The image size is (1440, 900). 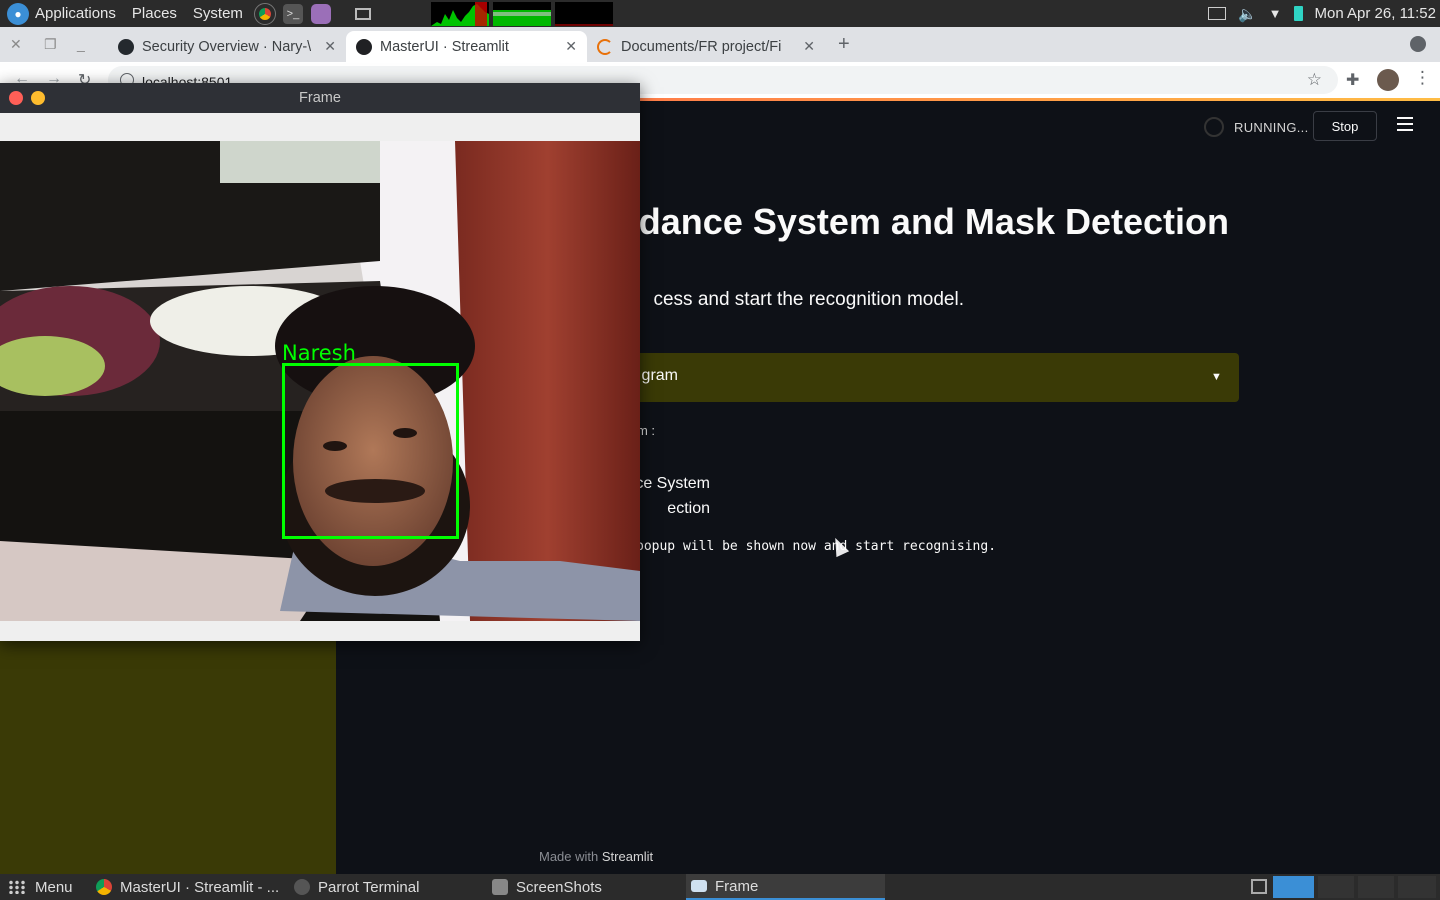 What do you see at coordinates (75, 13) in the screenshot?
I see `menu-applications: Applications` at bounding box center [75, 13].